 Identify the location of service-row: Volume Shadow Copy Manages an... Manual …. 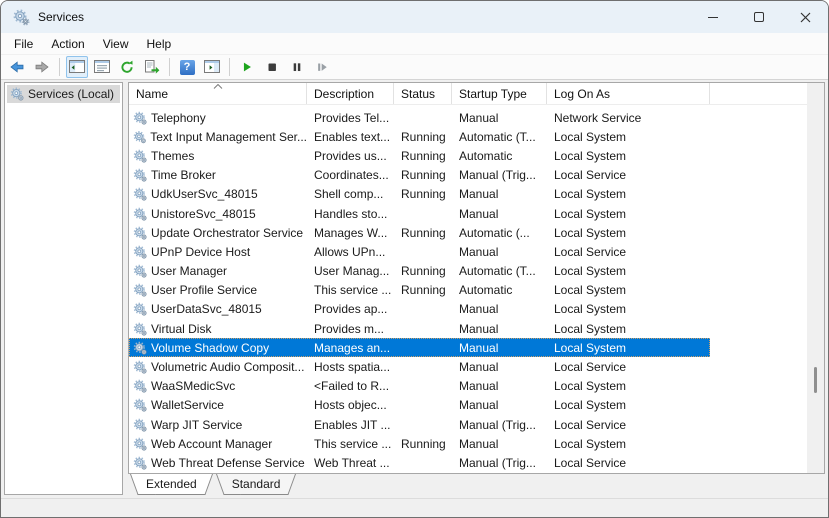
(419, 348).